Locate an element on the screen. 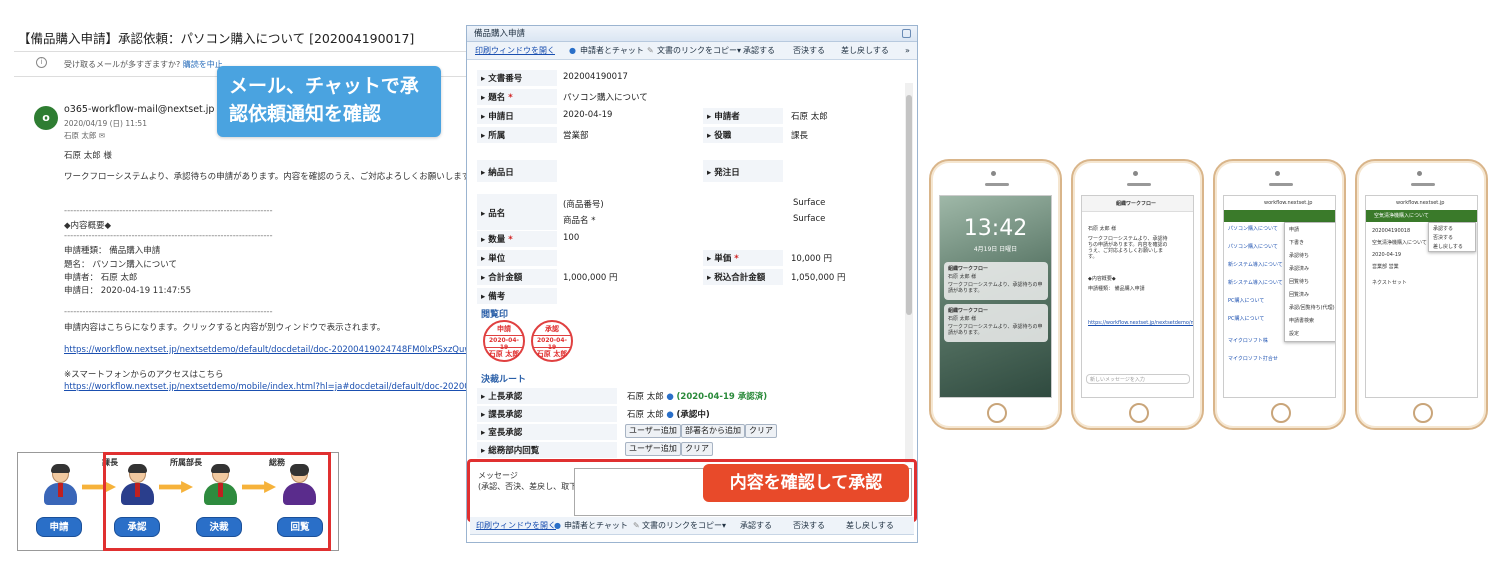 The width and height of the screenshot is (1500, 584). route-label: ▸ 総務部内回覧 is located at coordinates (510, 451).